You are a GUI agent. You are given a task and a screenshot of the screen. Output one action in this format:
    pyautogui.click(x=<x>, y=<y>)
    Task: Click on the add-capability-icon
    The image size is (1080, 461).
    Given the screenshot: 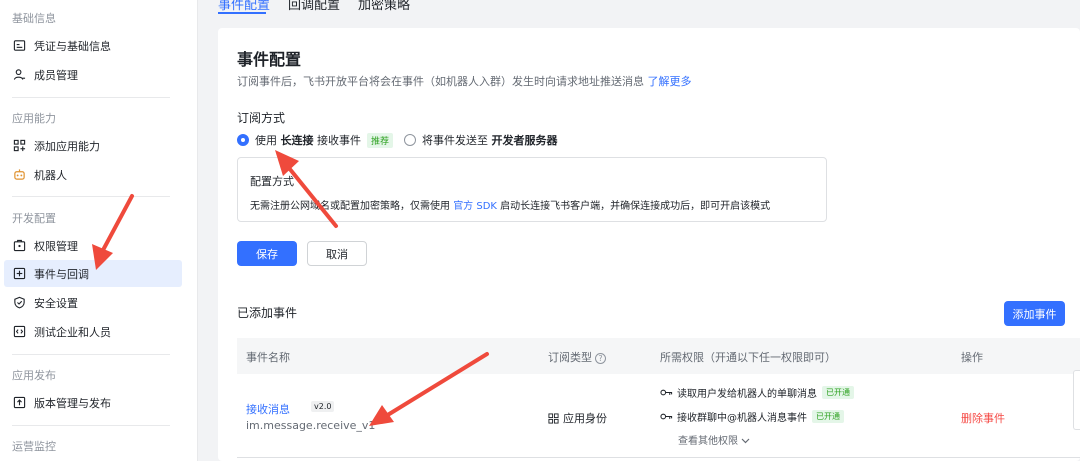 What is the action you would take?
    pyautogui.click(x=19, y=146)
    